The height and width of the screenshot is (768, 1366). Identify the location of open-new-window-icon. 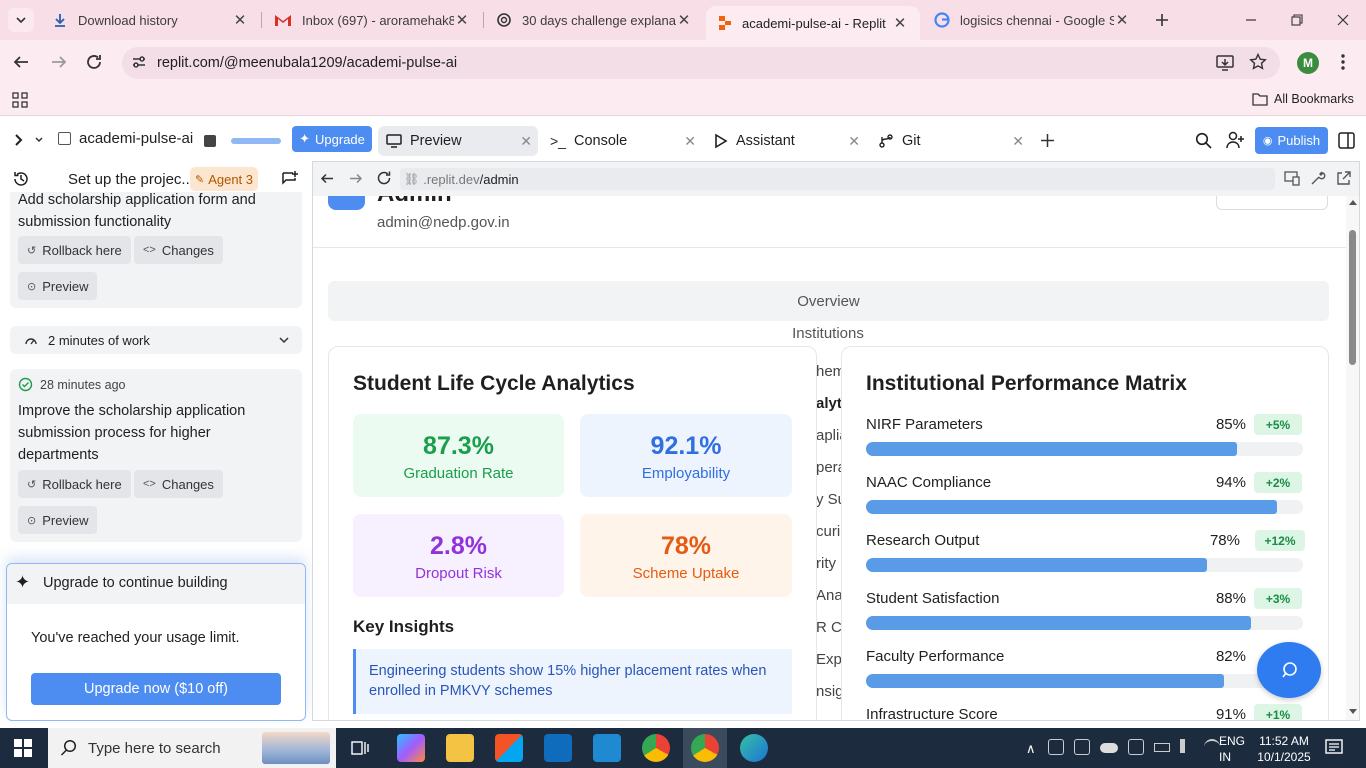
(1343, 178).